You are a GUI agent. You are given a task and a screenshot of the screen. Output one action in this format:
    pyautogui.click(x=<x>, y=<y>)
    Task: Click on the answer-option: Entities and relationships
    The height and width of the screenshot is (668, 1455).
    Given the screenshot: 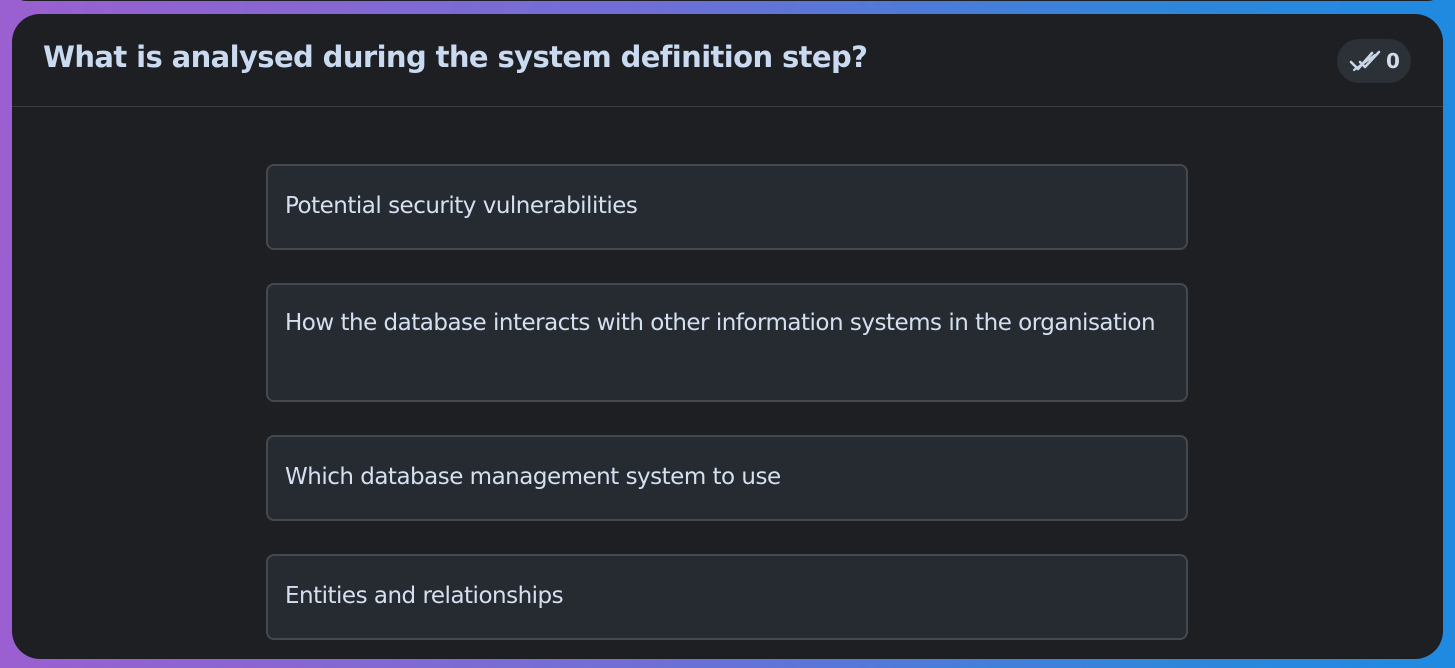 What is the action you would take?
    pyautogui.click(x=727, y=597)
    